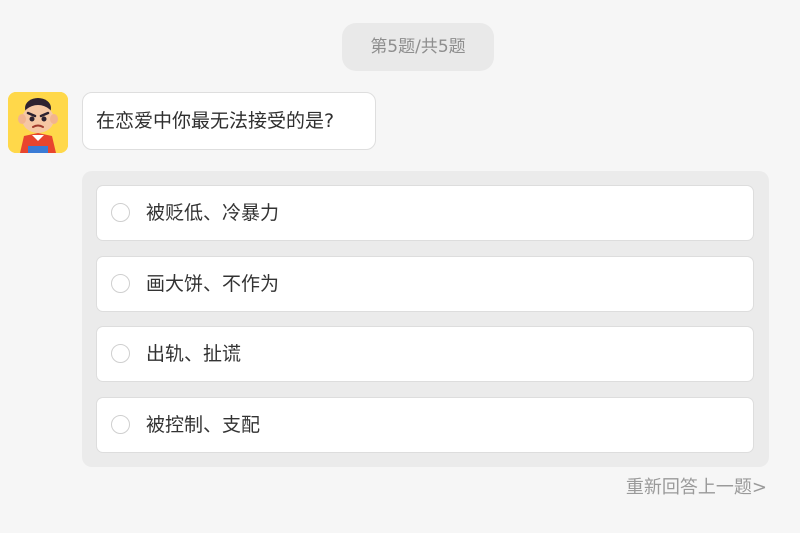 The height and width of the screenshot is (533, 800). Describe the element at coordinates (213, 284) in the screenshot. I see `option-label: 画大饼、不作为` at that location.